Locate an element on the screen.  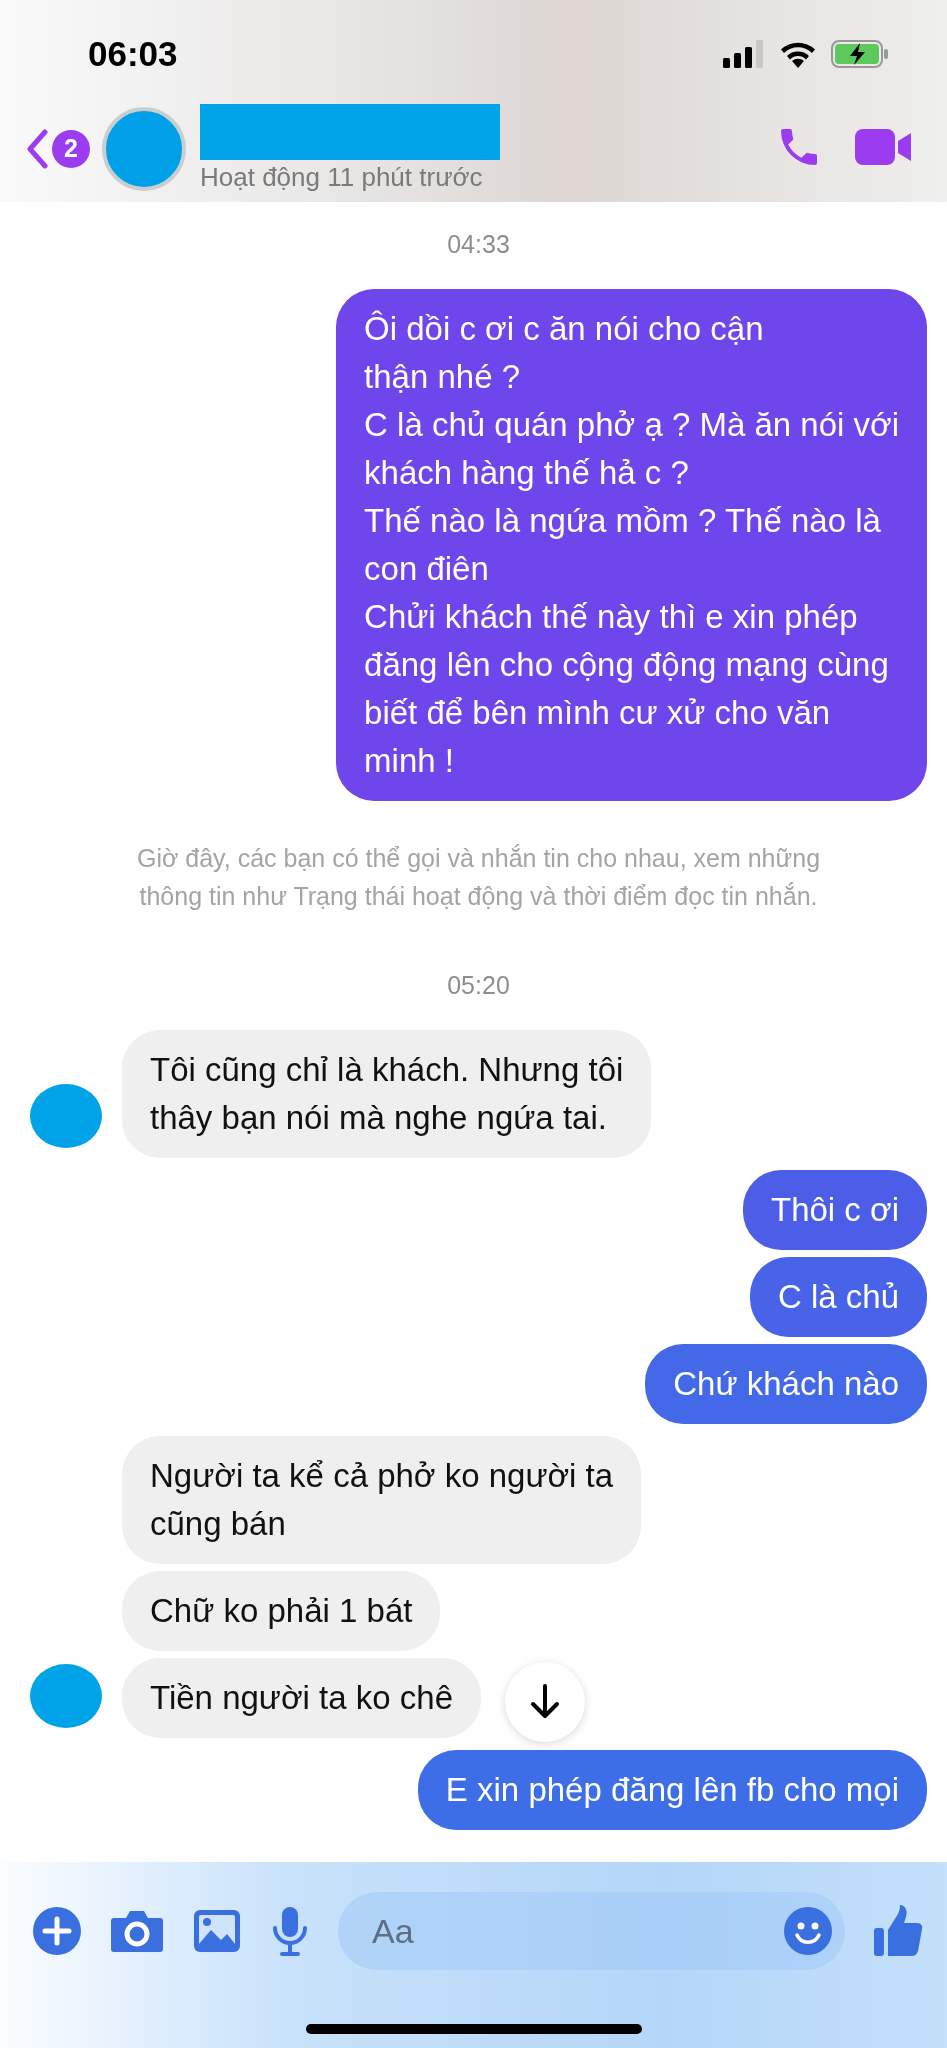
chevron-left-icon is located at coordinates (37, 148).